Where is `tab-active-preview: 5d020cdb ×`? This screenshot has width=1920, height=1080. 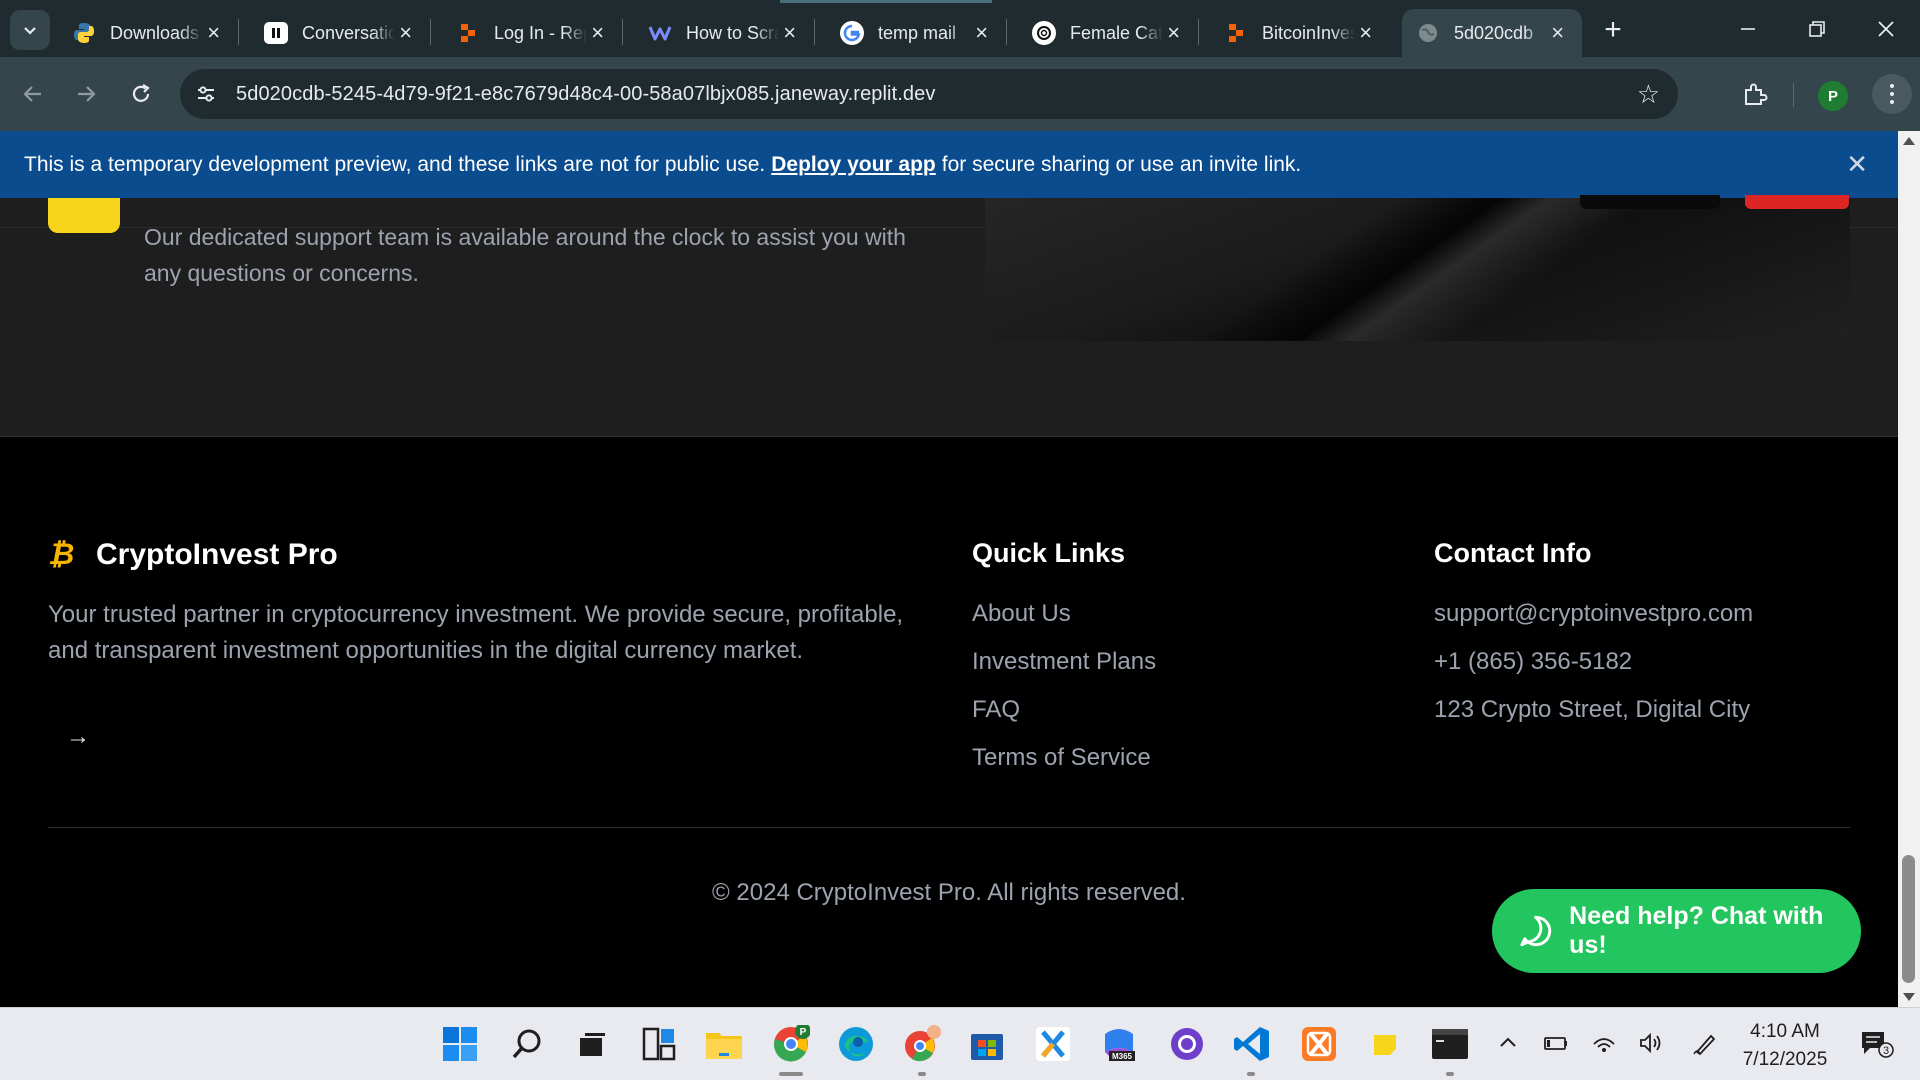
tab-active-preview: 5d020cdb × is located at coordinates (1492, 33).